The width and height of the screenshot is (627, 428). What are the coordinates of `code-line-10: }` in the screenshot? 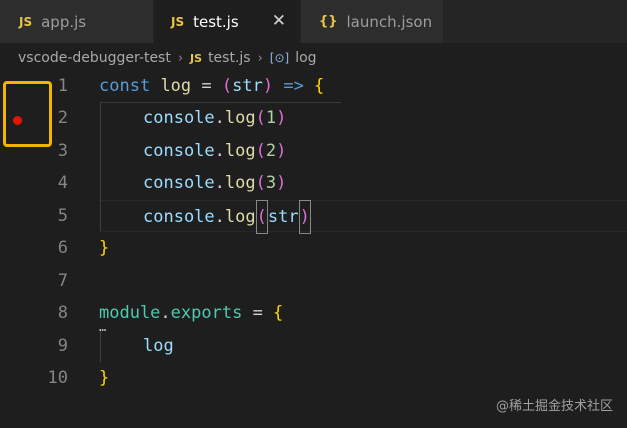 It's located at (104, 378).